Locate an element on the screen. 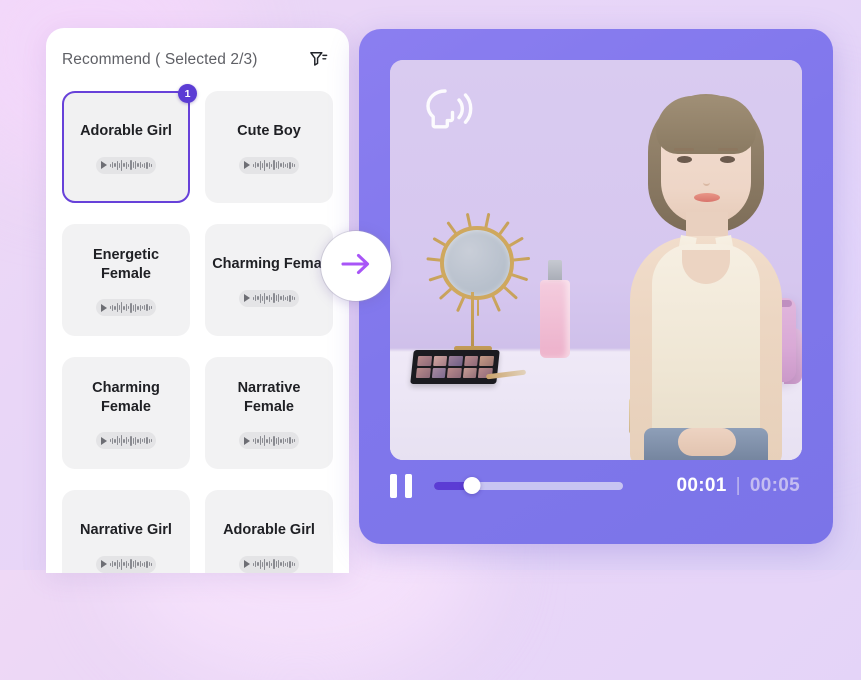 This screenshot has height=680, width=861. time-display: 00:01 | 00:05 is located at coordinates (739, 486).